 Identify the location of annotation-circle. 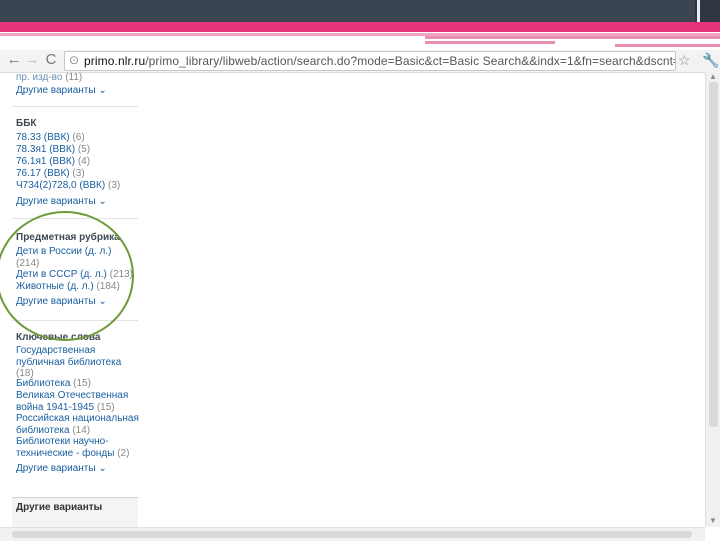
(67, 276).